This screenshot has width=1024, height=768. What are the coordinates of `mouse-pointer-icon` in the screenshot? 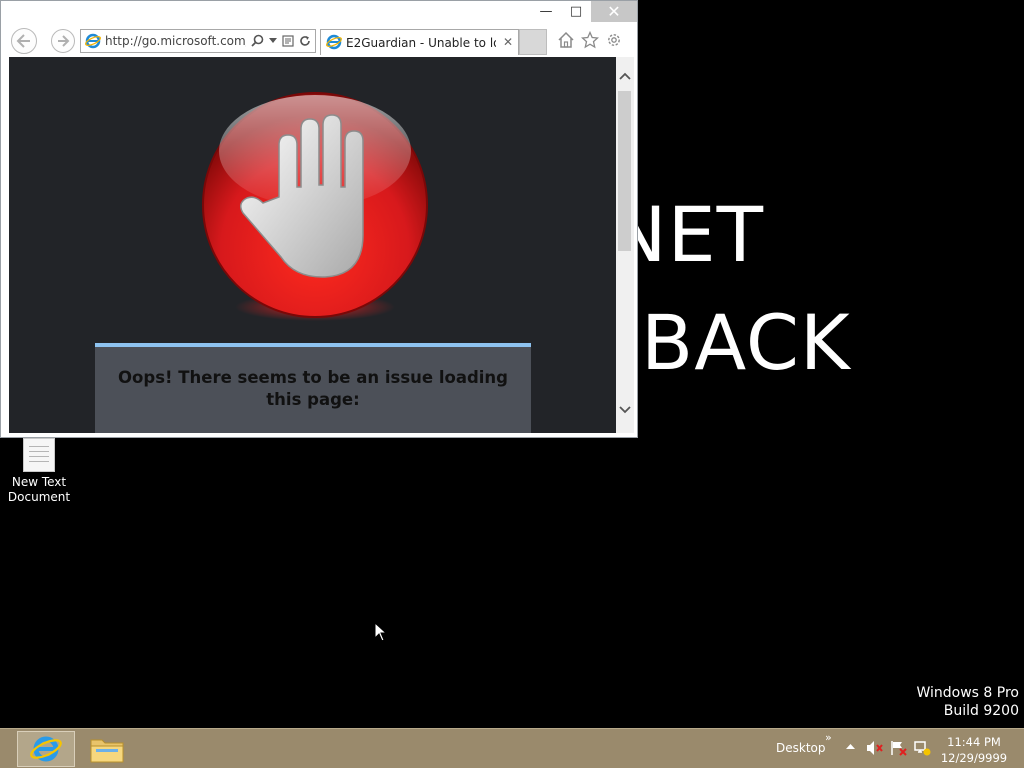 It's located at (381, 632).